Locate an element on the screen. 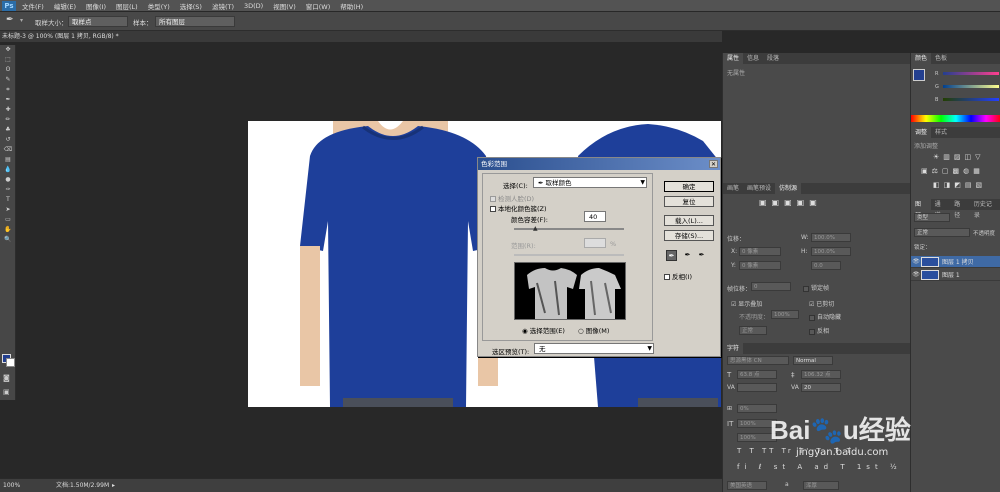 This screenshot has width=1000, height=492. hand-icon: ✋ is located at coordinates (8, 230).